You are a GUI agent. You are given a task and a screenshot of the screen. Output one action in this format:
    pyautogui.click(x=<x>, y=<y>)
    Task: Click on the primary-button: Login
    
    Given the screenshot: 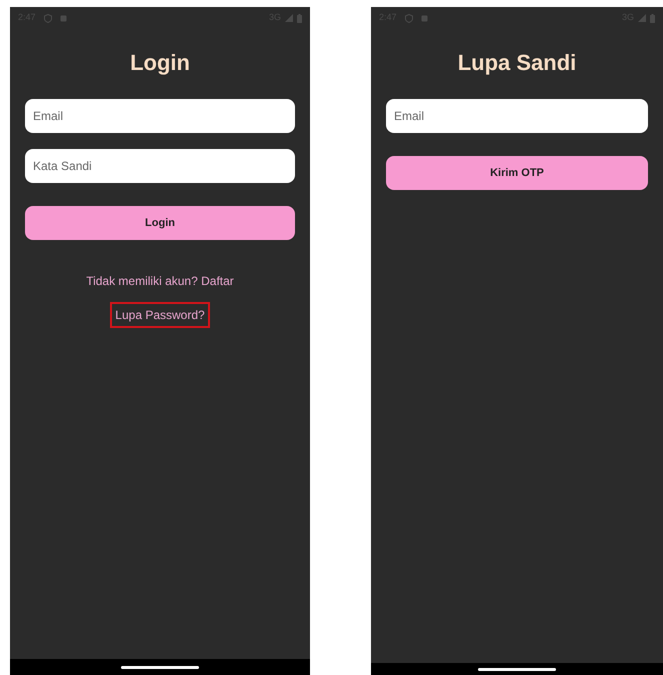 What is the action you would take?
    pyautogui.click(x=160, y=223)
    